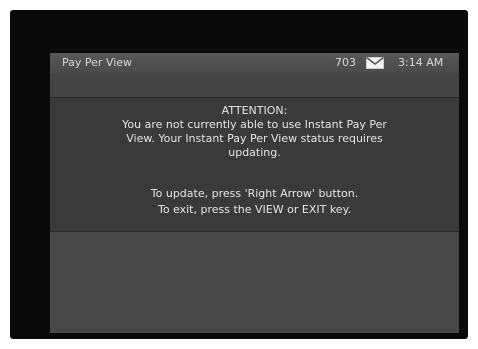  I want to click on page-title: Pay Per View, so click(97, 62).